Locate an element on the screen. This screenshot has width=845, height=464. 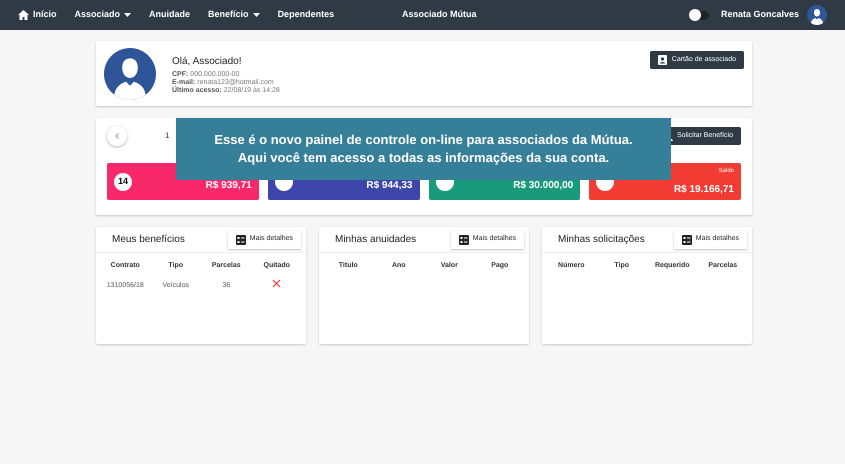
tile-amount: R$ 19.166,71 is located at coordinates (704, 190).